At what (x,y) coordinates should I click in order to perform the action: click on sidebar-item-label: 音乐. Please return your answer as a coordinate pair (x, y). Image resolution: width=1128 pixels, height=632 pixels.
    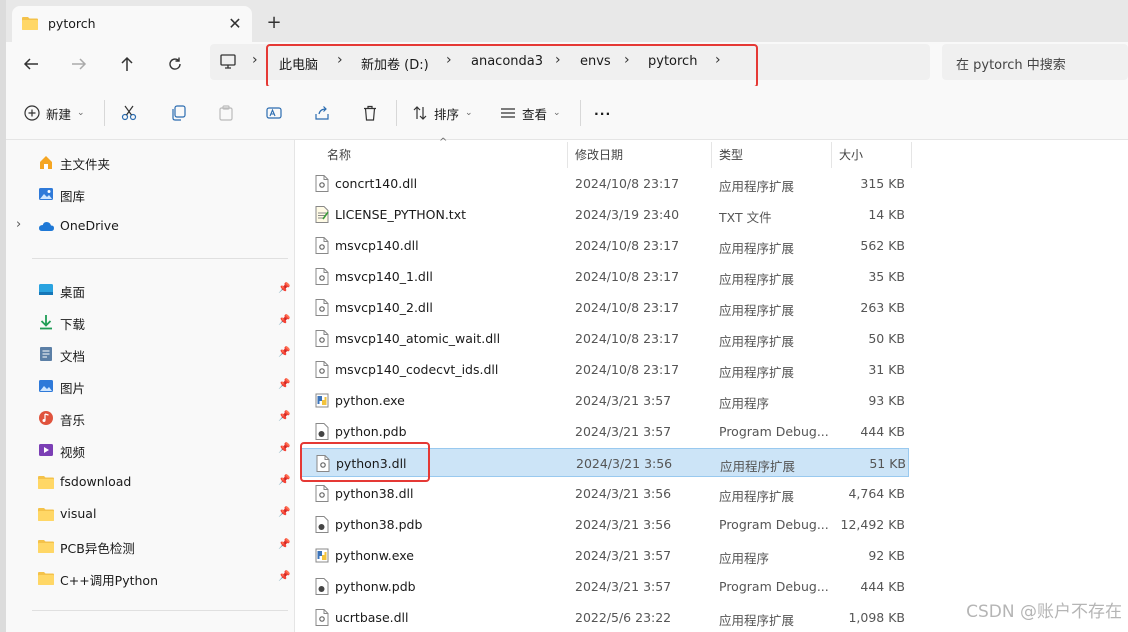
    Looking at the image, I should click on (73, 420).